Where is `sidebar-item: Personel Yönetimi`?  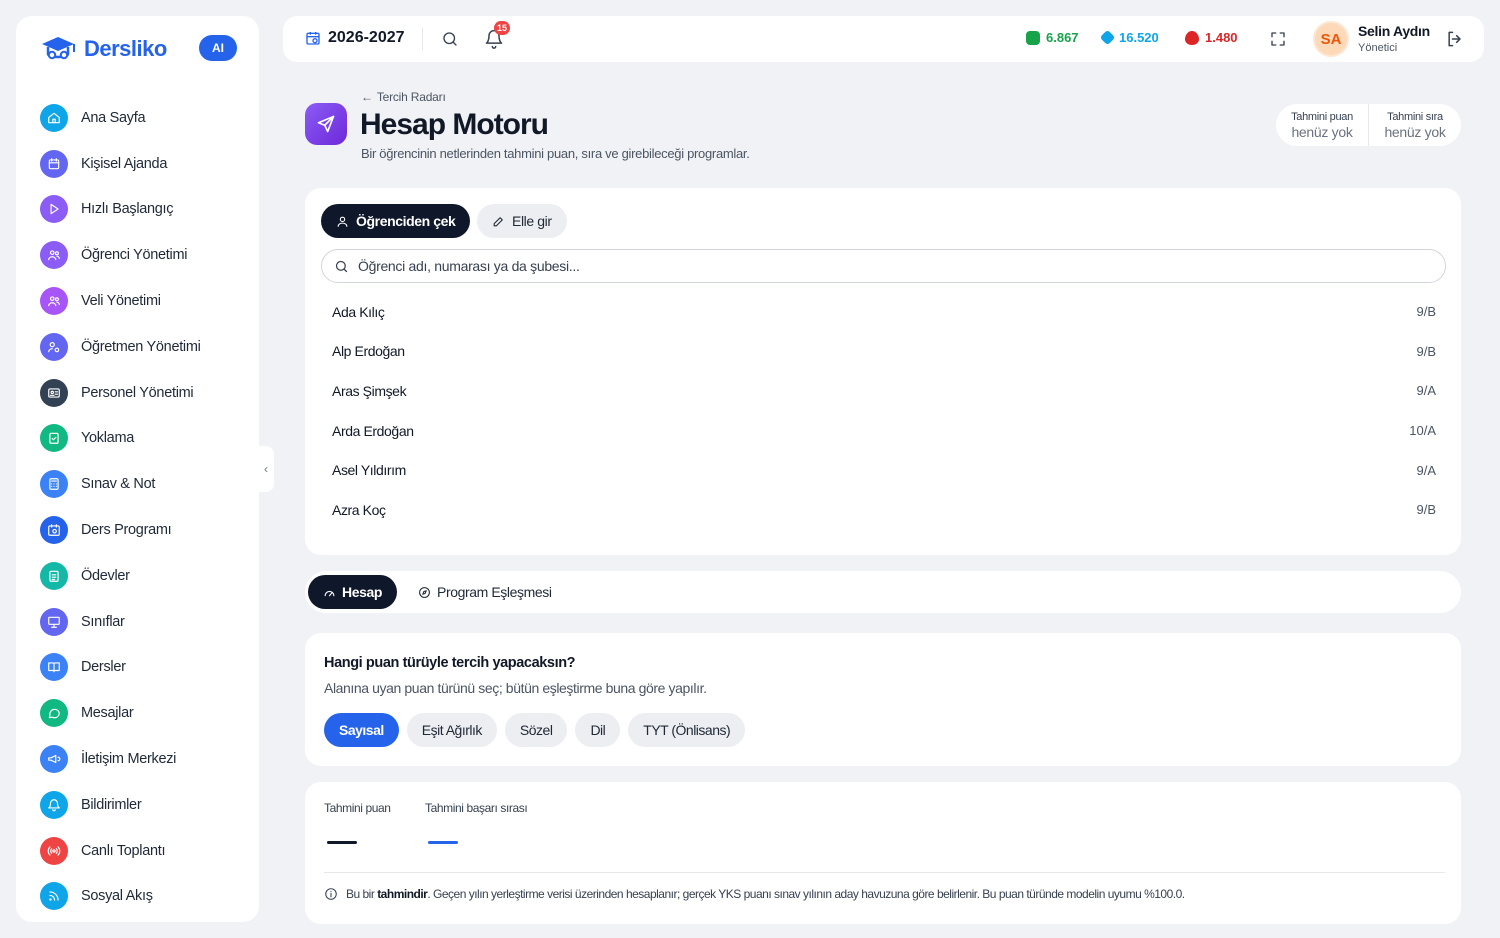 sidebar-item: Personel Yönetimi is located at coordinates (140, 393).